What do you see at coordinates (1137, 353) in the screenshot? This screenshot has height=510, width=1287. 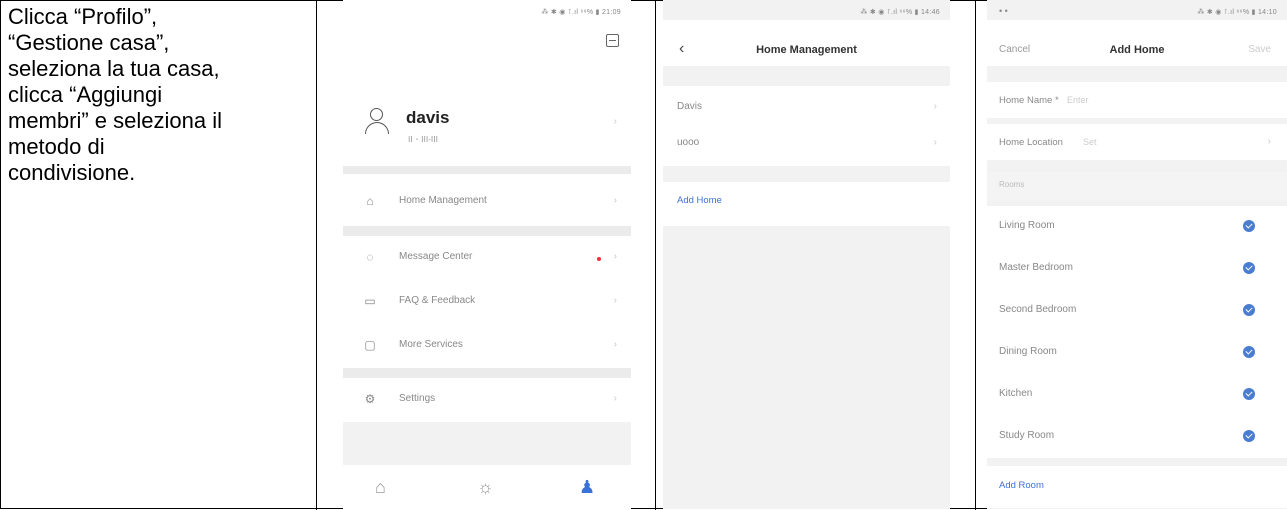 I see `room-item: Dining Room` at bounding box center [1137, 353].